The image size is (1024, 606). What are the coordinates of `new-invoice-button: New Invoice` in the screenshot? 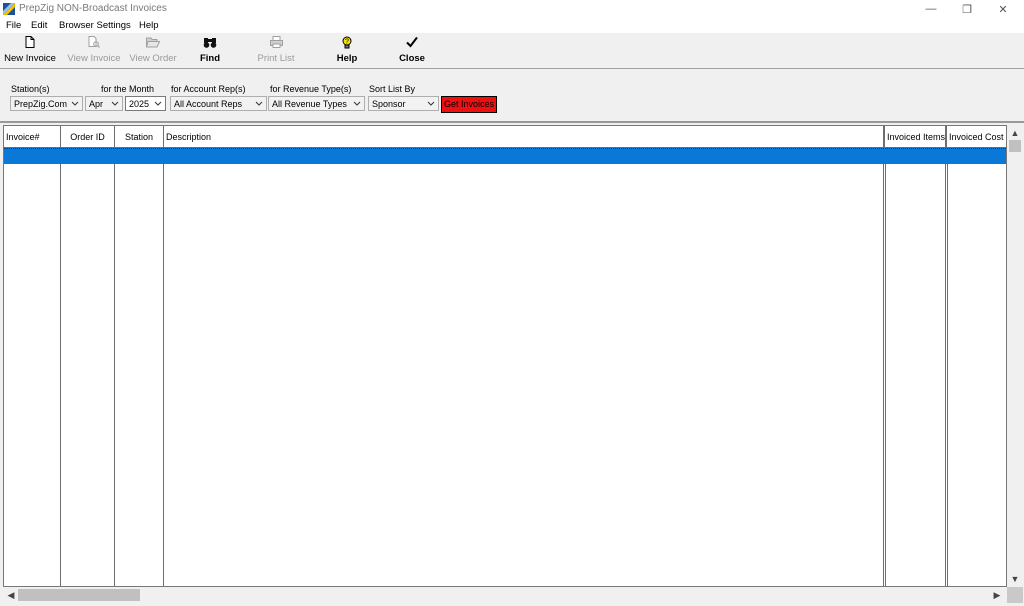 It's located at (30, 50).